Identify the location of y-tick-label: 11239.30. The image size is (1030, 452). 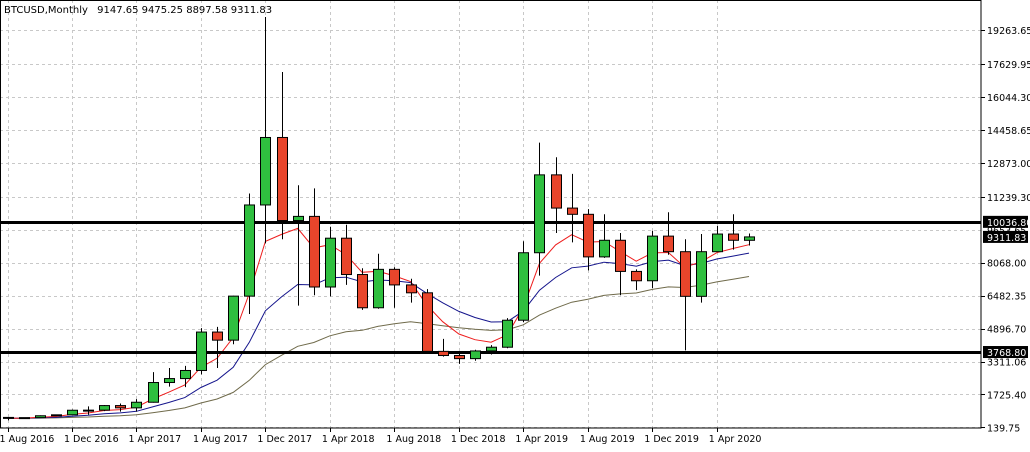
(1008, 198).